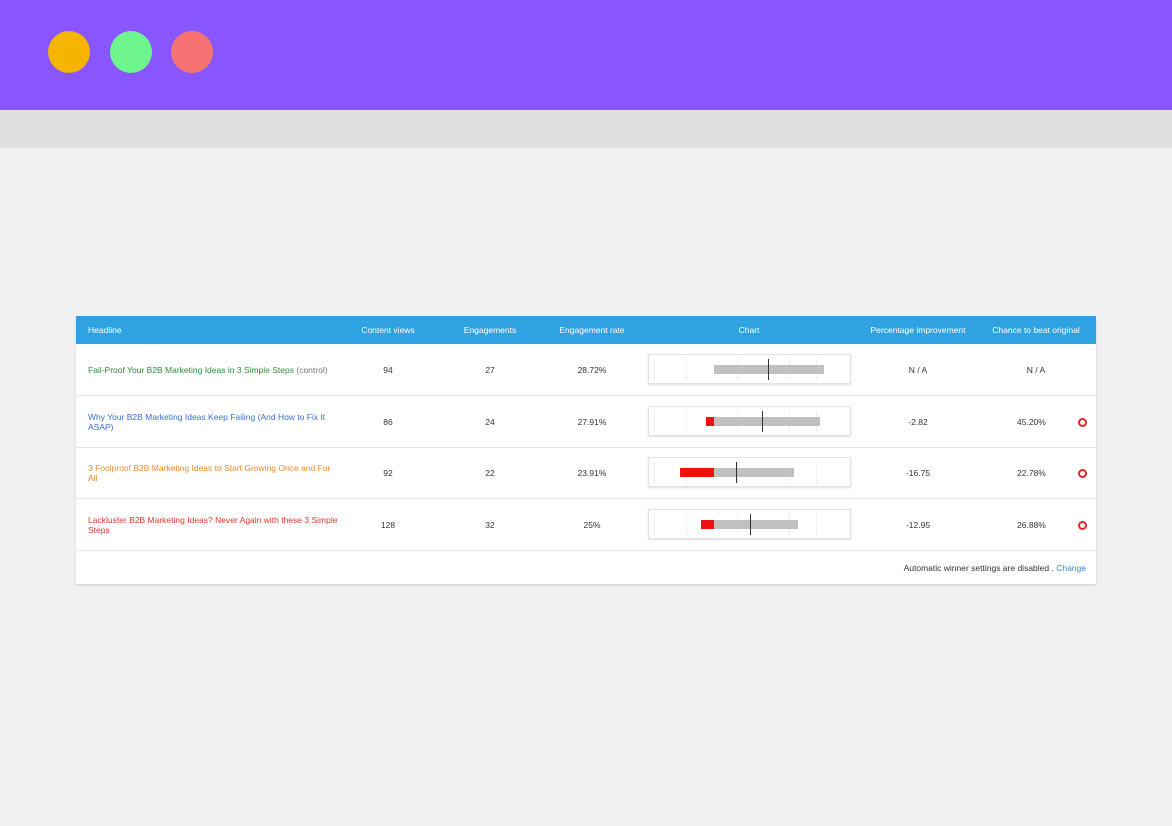 The height and width of the screenshot is (826, 1172). Describe the element at coordinates (918, 524) in the screenshot. I see `percentage-improvement-value: -12.95` at that location.